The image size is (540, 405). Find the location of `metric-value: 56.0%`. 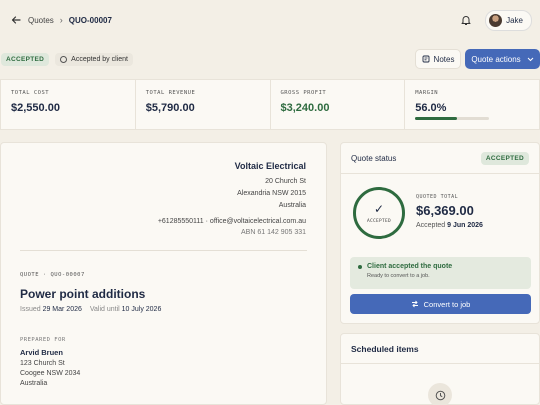

metric-value: 56.0% is located at coordinates (431, 108).